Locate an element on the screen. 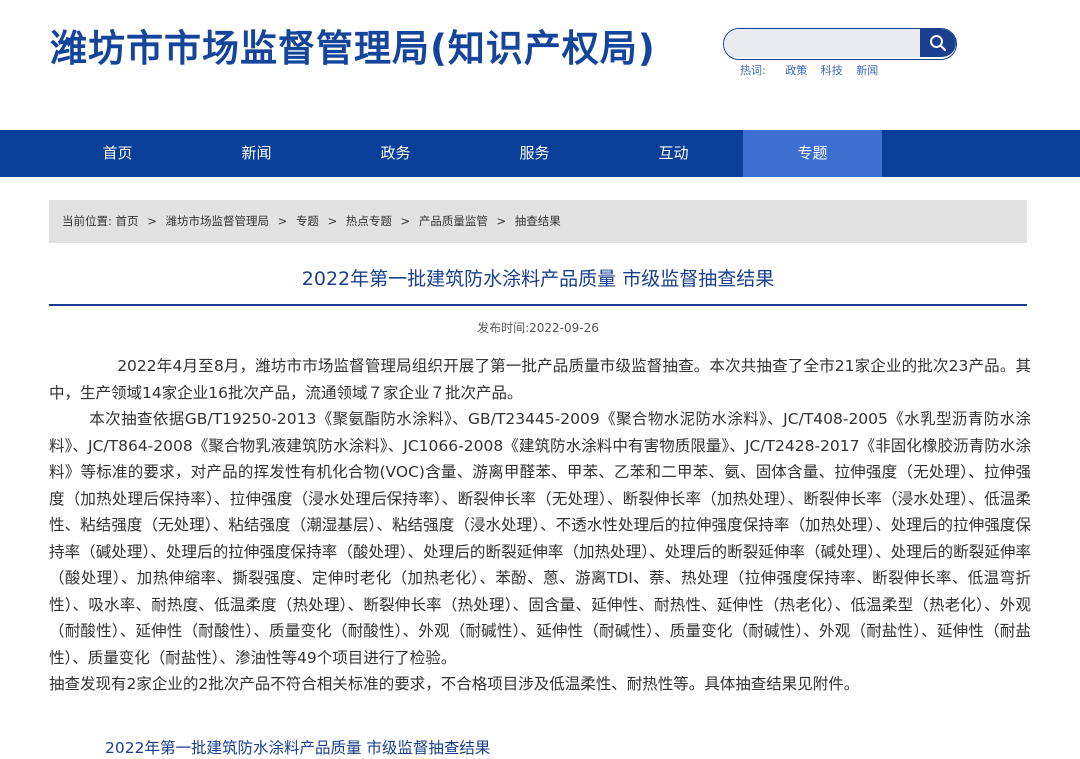  nav-item-home: 首页 is located at coordinates (117, 153).